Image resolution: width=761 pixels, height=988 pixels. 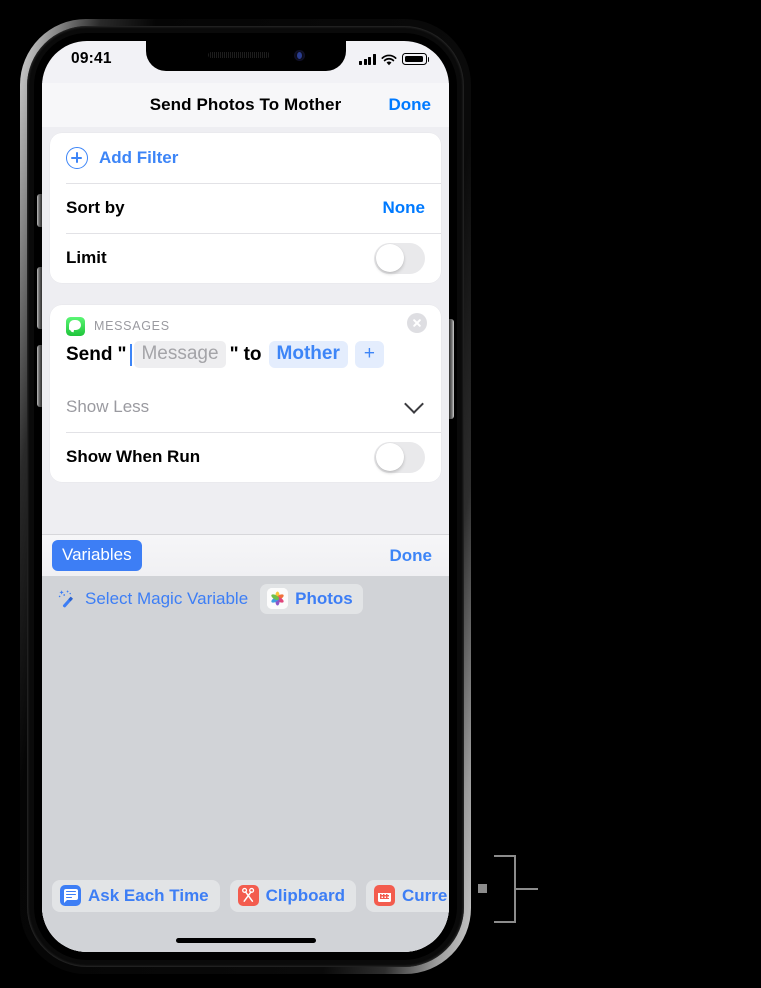 I want to click on callout-bracket-leader, so click(x=527, y=889).